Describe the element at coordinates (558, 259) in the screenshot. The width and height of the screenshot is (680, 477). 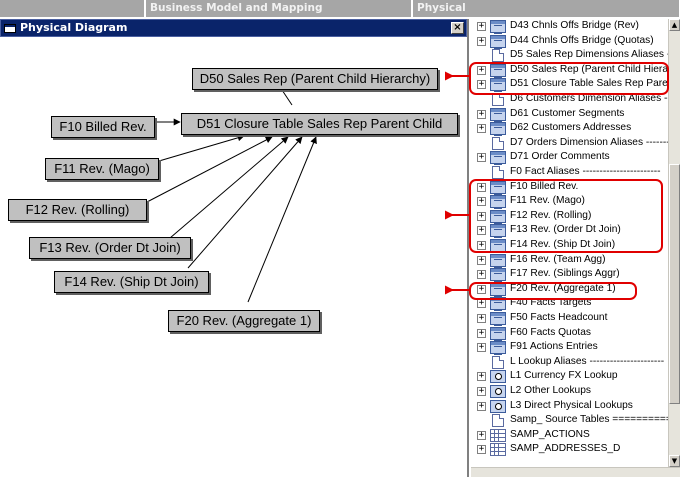
I see `tree-item-label: F16 Rev. (Team Agg)` at that location.